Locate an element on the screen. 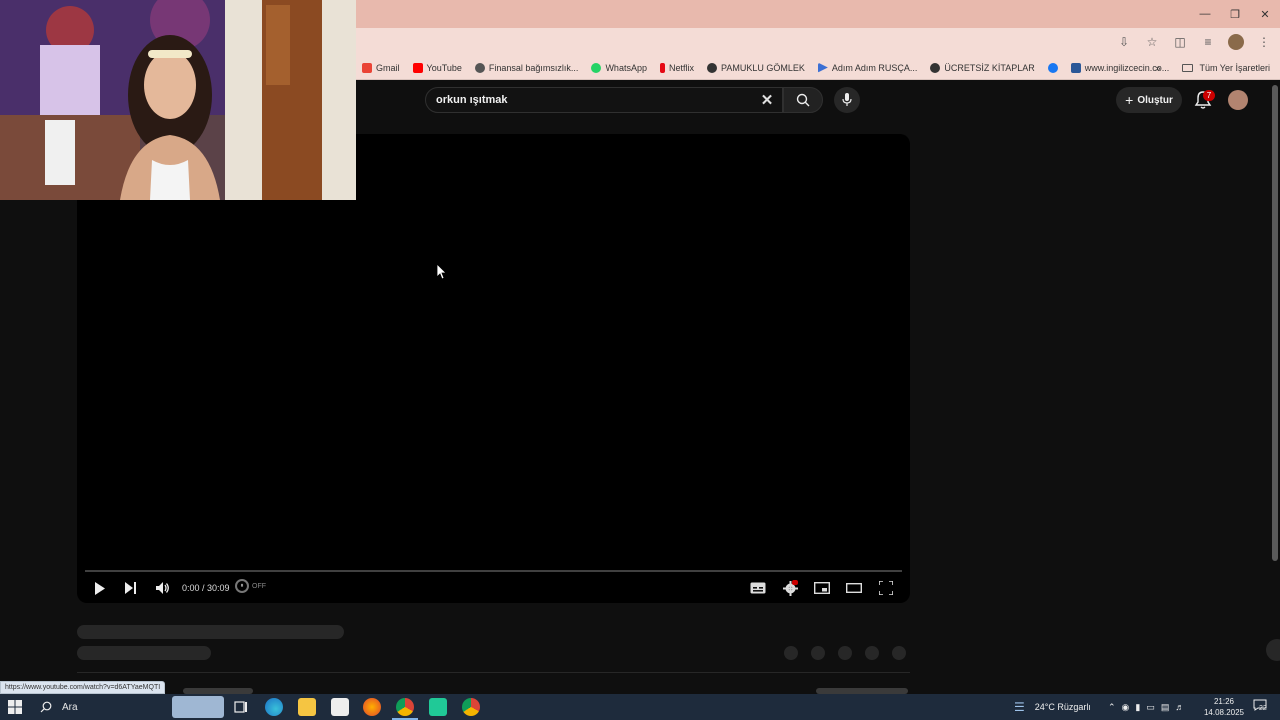 The width and height of the screenshot is (1280, 720). webcam-feed-image is located at coordinates (178, 100).